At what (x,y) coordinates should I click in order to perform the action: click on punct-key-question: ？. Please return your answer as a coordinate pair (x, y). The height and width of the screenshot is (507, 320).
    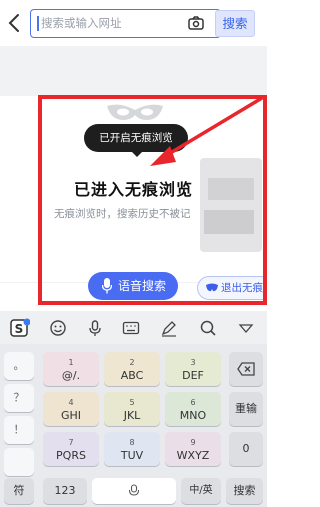
    Looking at the image, I should click on (19, 398).